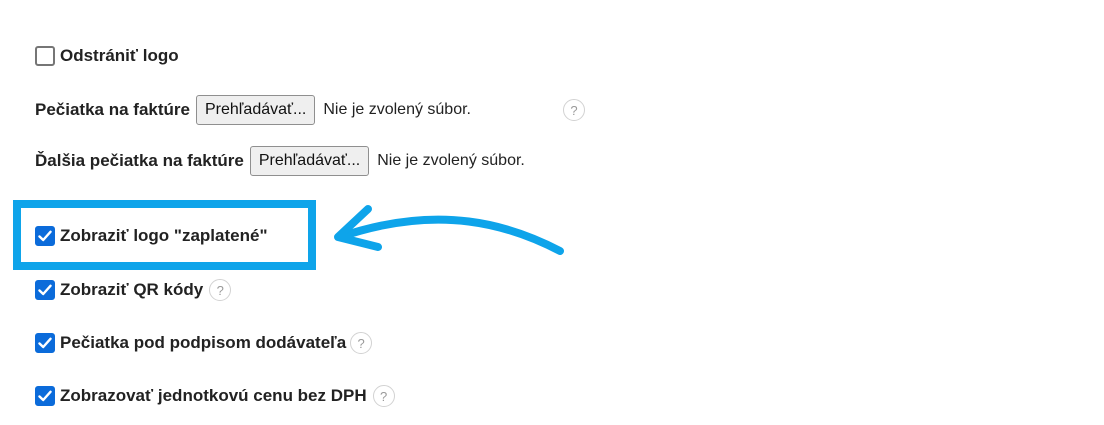  I want to click on arrow-left-icon, so click(449, 230).